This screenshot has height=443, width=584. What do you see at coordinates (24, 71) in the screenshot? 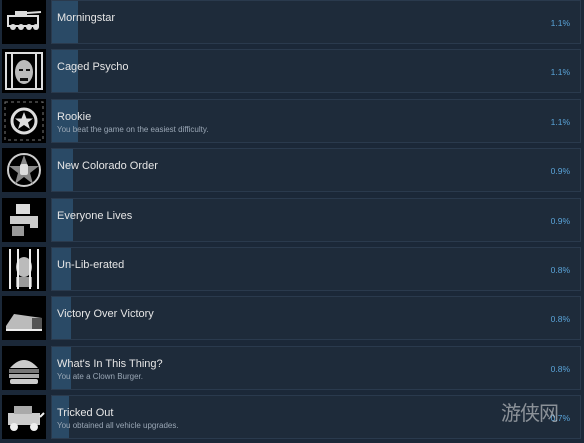
I see `caged-face-icon` at bounding box center [24, 71].